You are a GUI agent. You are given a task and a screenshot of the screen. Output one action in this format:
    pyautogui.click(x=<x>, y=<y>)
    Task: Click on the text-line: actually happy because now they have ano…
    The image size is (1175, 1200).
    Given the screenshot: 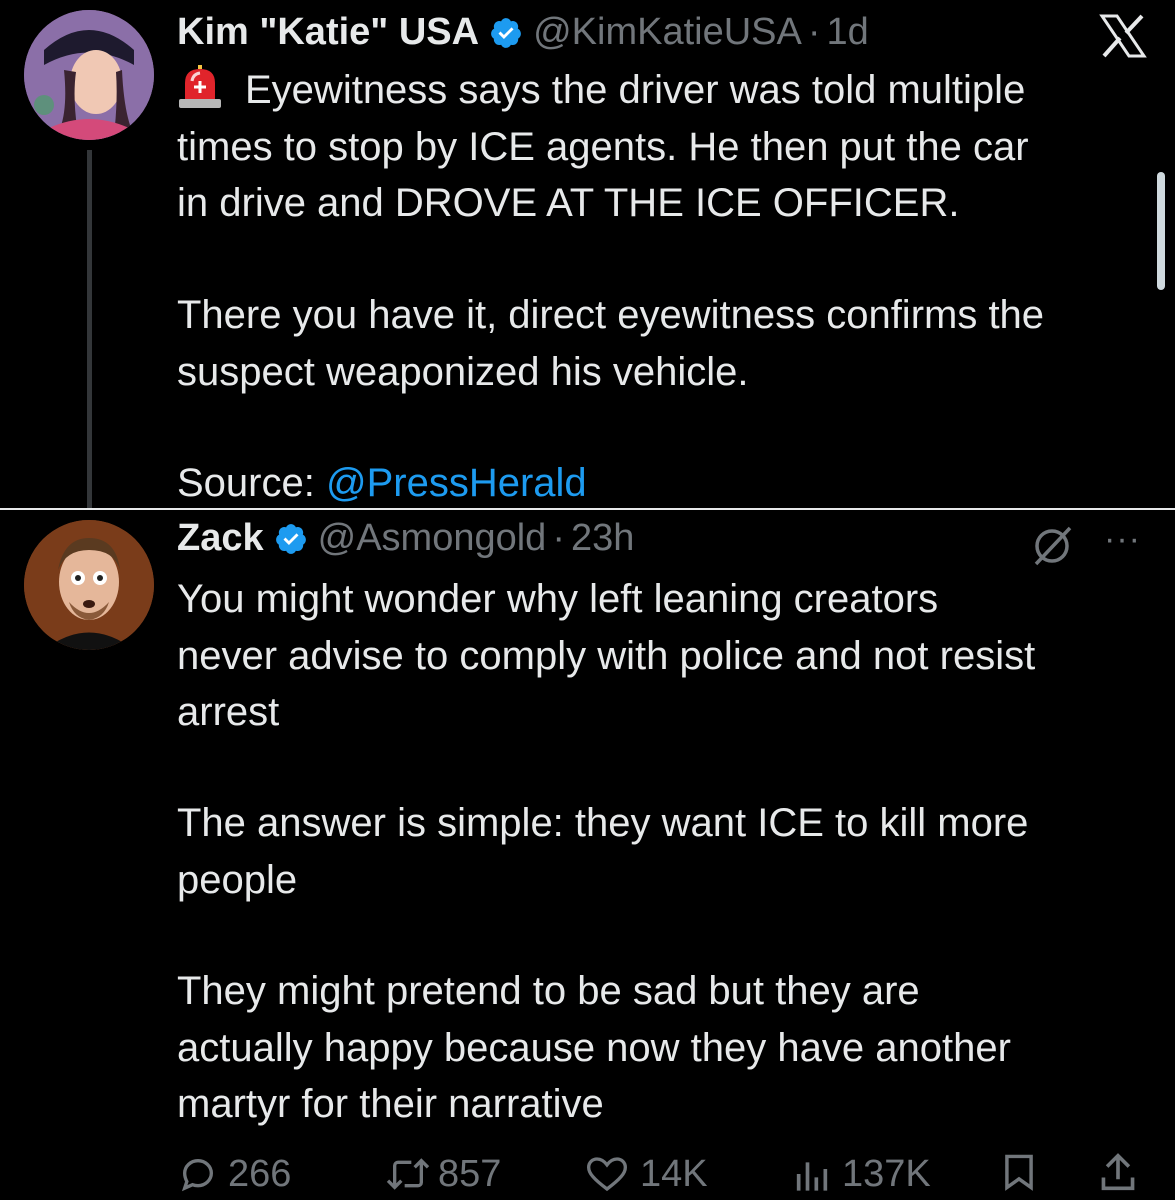 What is the action you would take?
    pyautogui.click(x=594, y=1047)
    